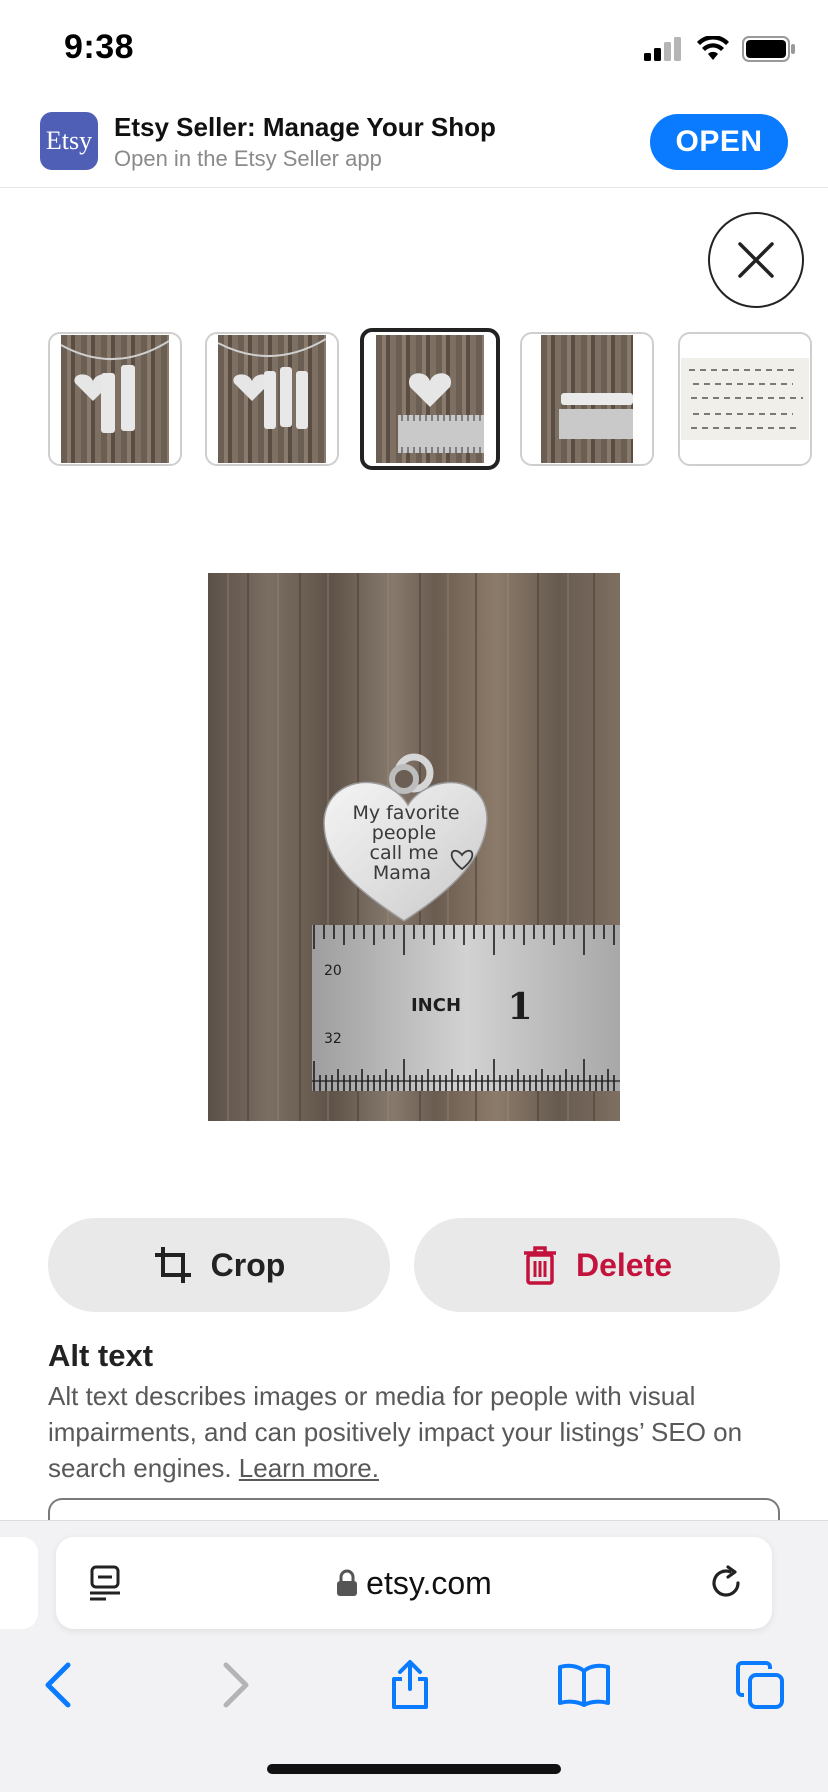  I want to click on share-button, so click(410, 1685).